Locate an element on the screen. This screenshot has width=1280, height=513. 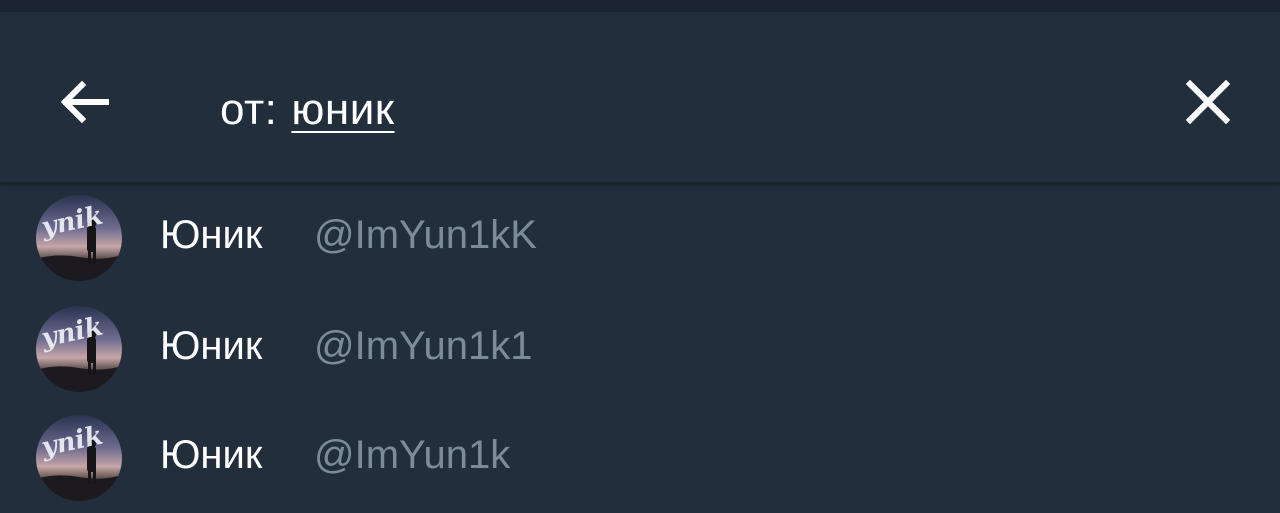
close-icon is located at coordinates (1208, 102).